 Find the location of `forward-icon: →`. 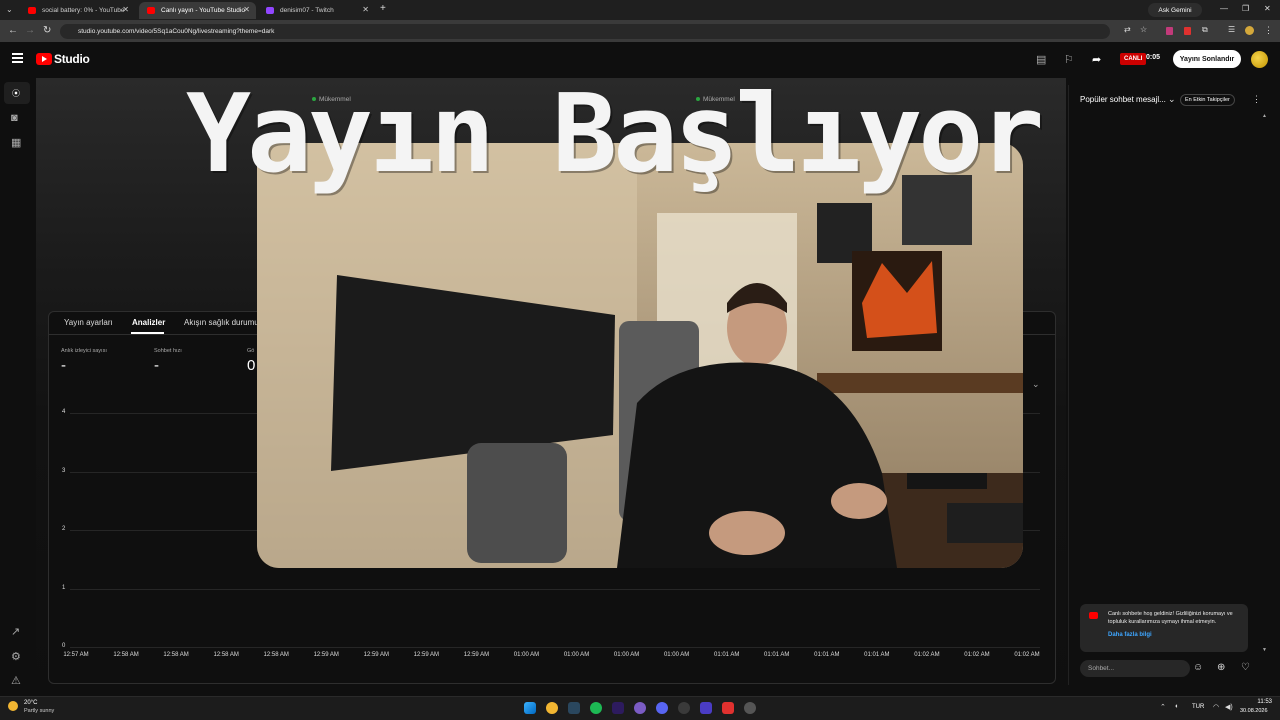

forward-icon: → is located at coordinates (30, 30).